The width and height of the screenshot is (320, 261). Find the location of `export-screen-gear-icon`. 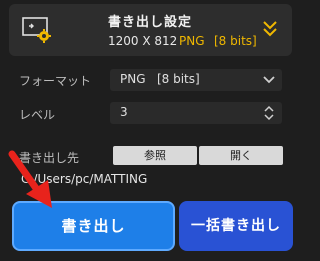

export-screen-gear-icon is located at coordinates (36, 30).